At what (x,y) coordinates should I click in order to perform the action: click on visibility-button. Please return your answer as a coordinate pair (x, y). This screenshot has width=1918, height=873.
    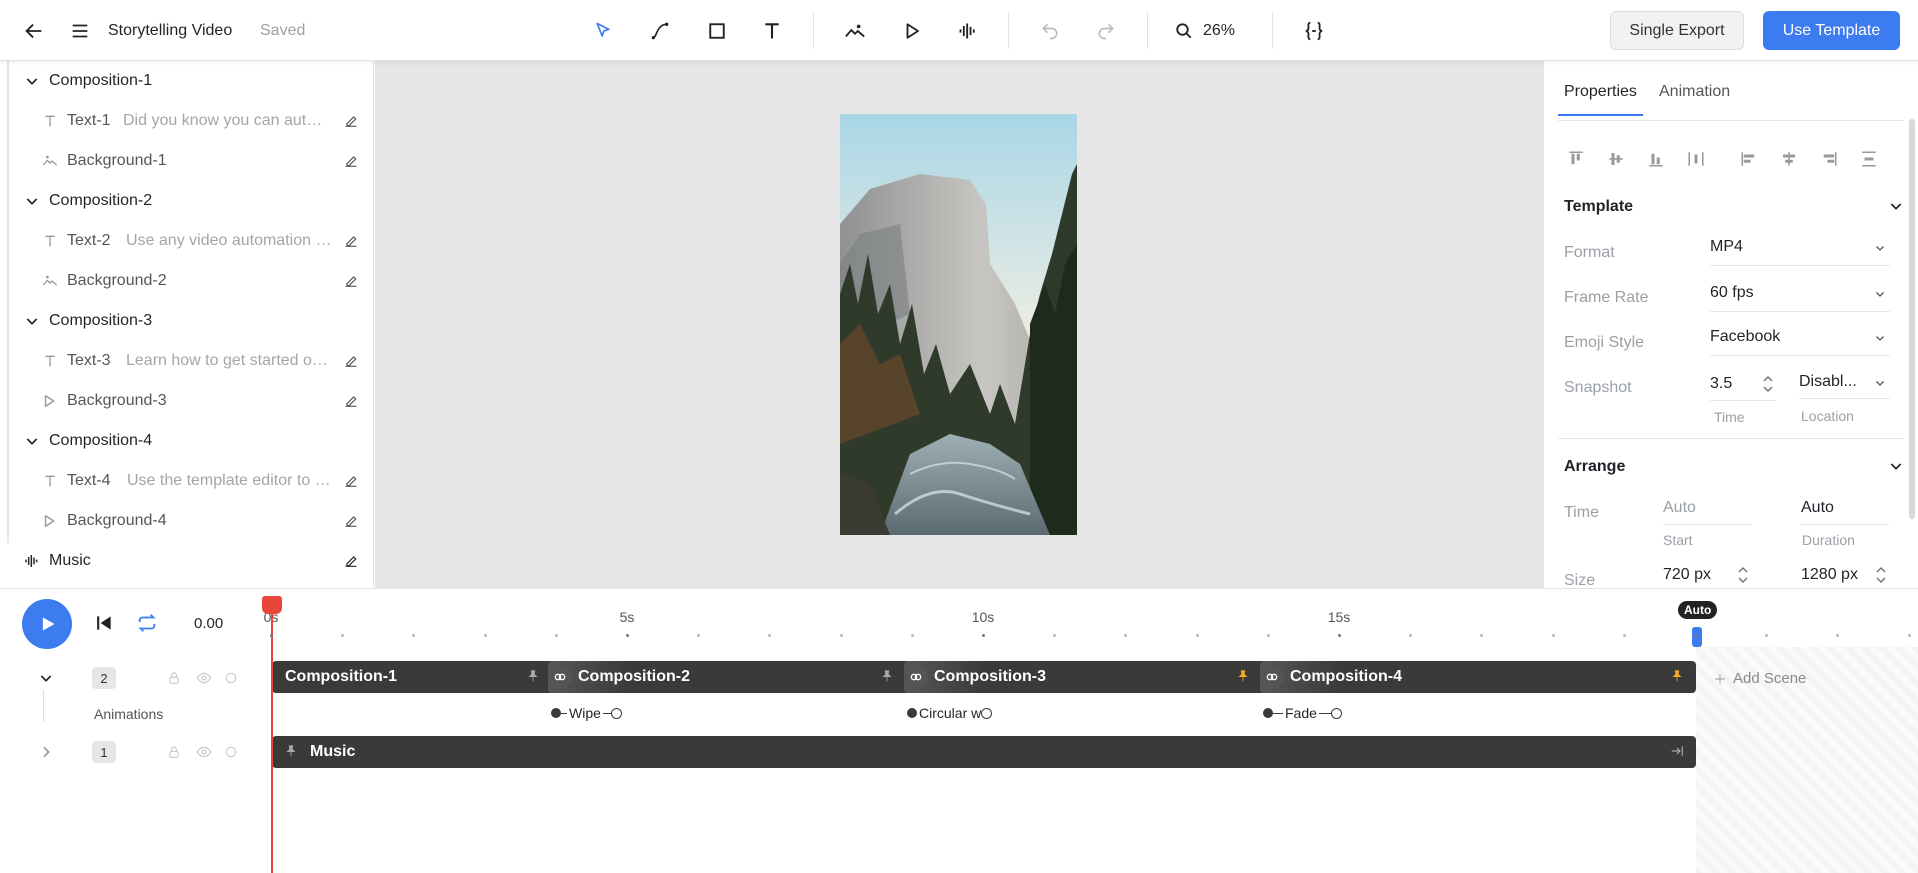
    Looking at the image, I should click on (204, 752).